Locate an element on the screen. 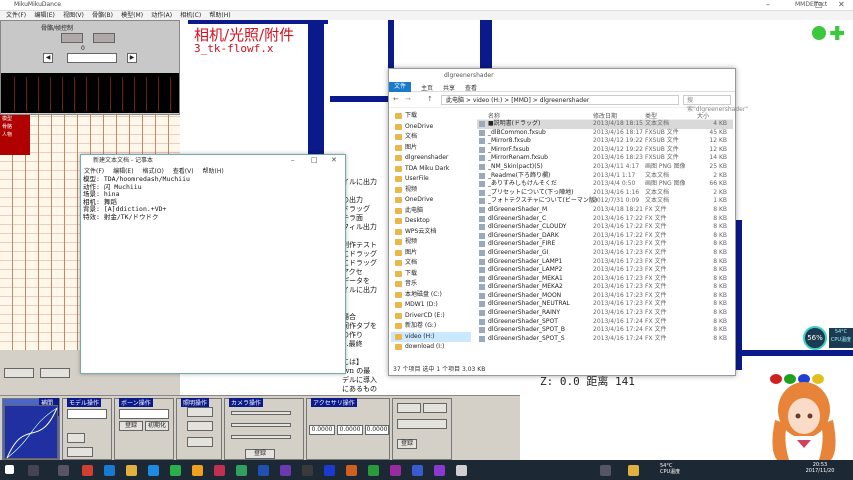 The width and height of the screenshot is (853, 480). bone-reset-button: 初期化 is located at coordinates (157, 426).